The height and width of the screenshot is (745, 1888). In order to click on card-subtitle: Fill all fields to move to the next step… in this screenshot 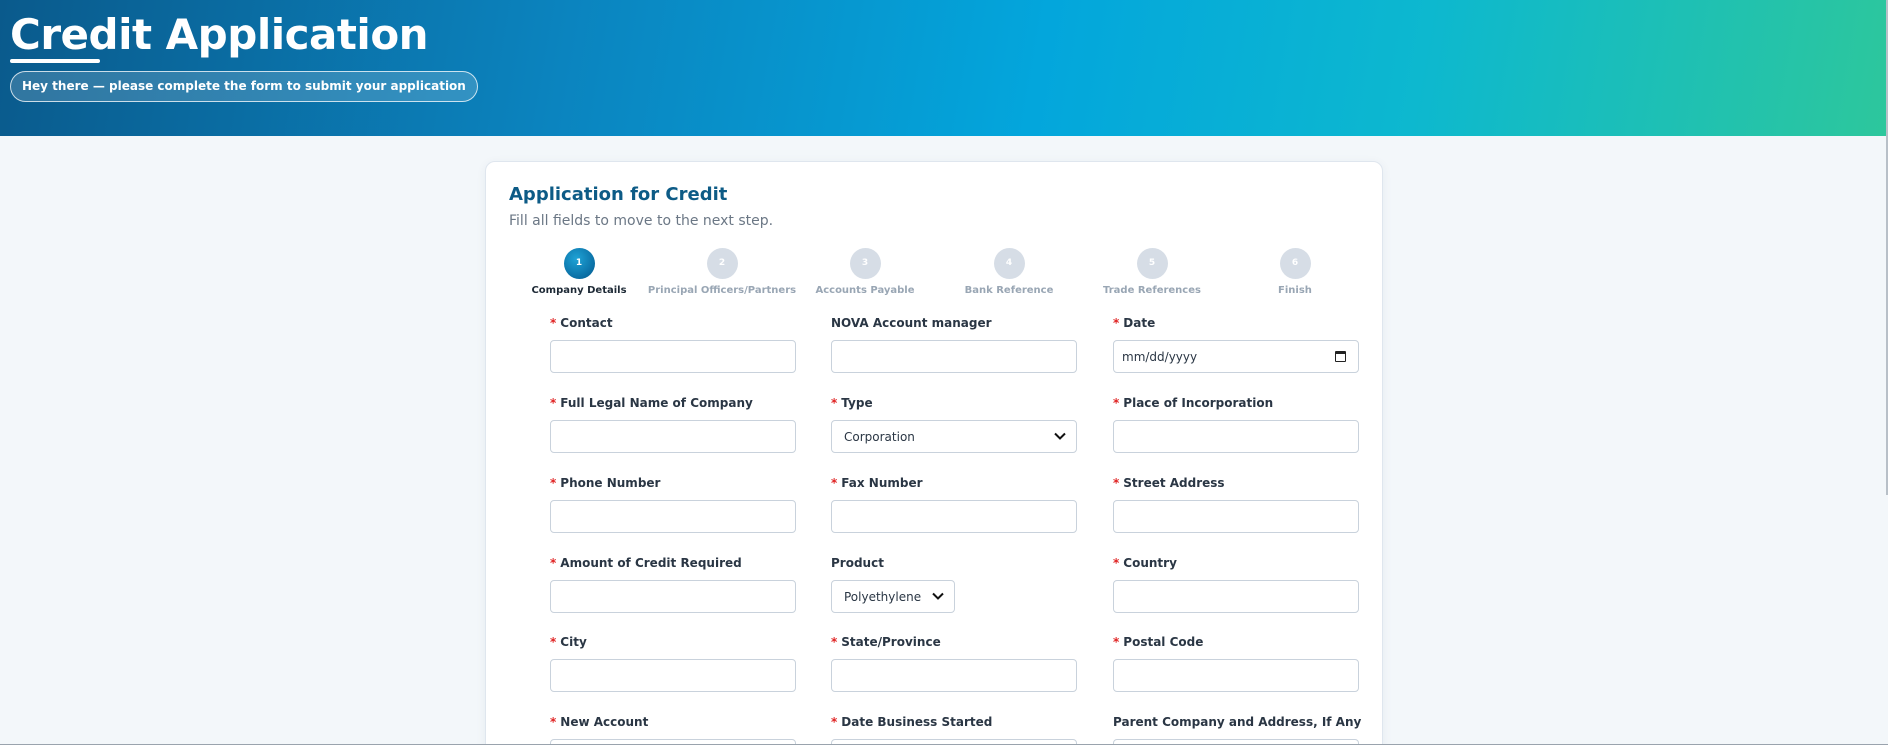, I will do `click(641, 221)`.